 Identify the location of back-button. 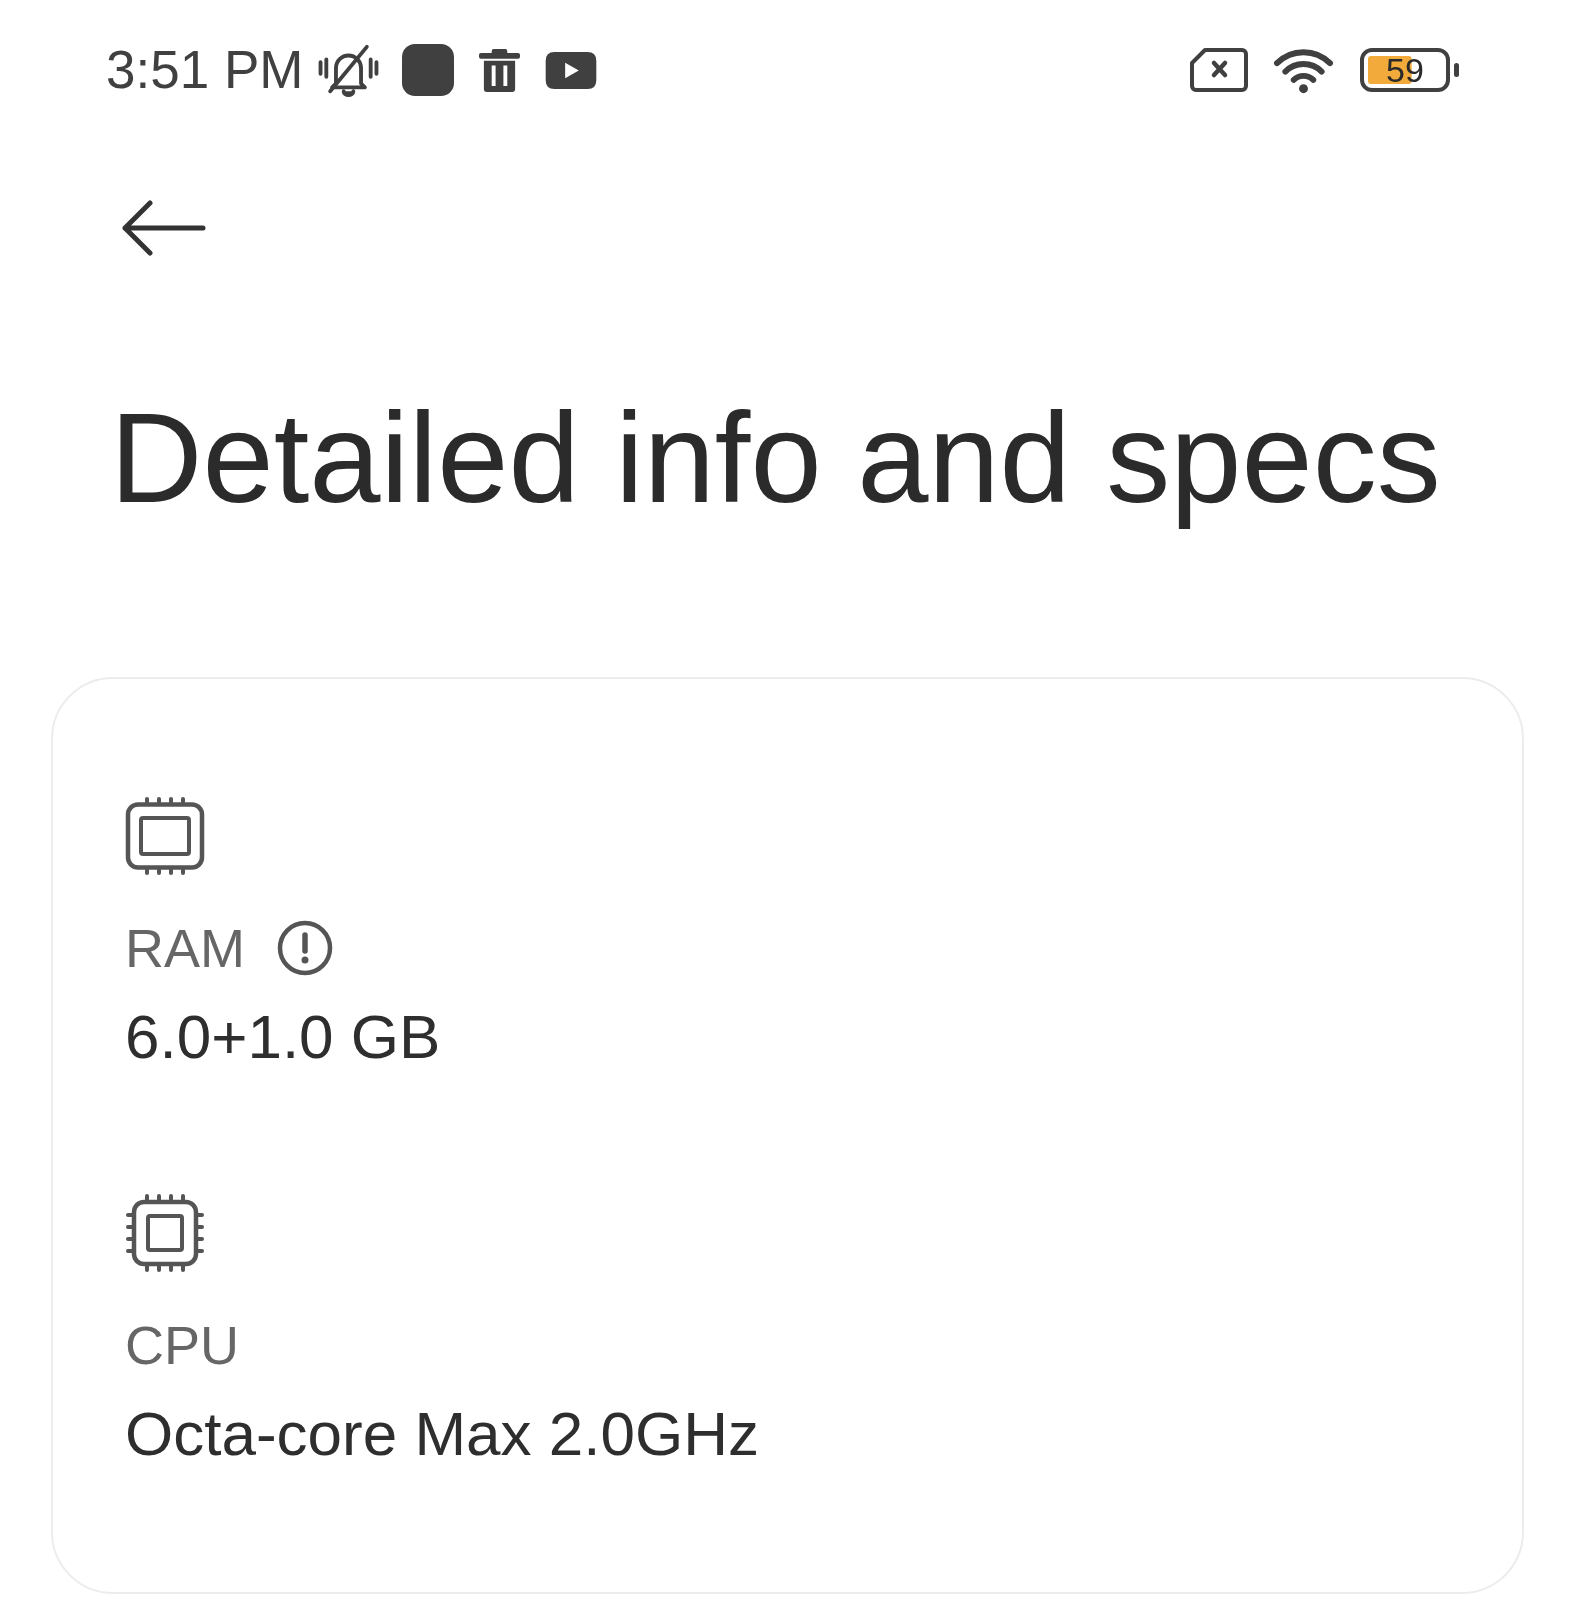
(163, 228).